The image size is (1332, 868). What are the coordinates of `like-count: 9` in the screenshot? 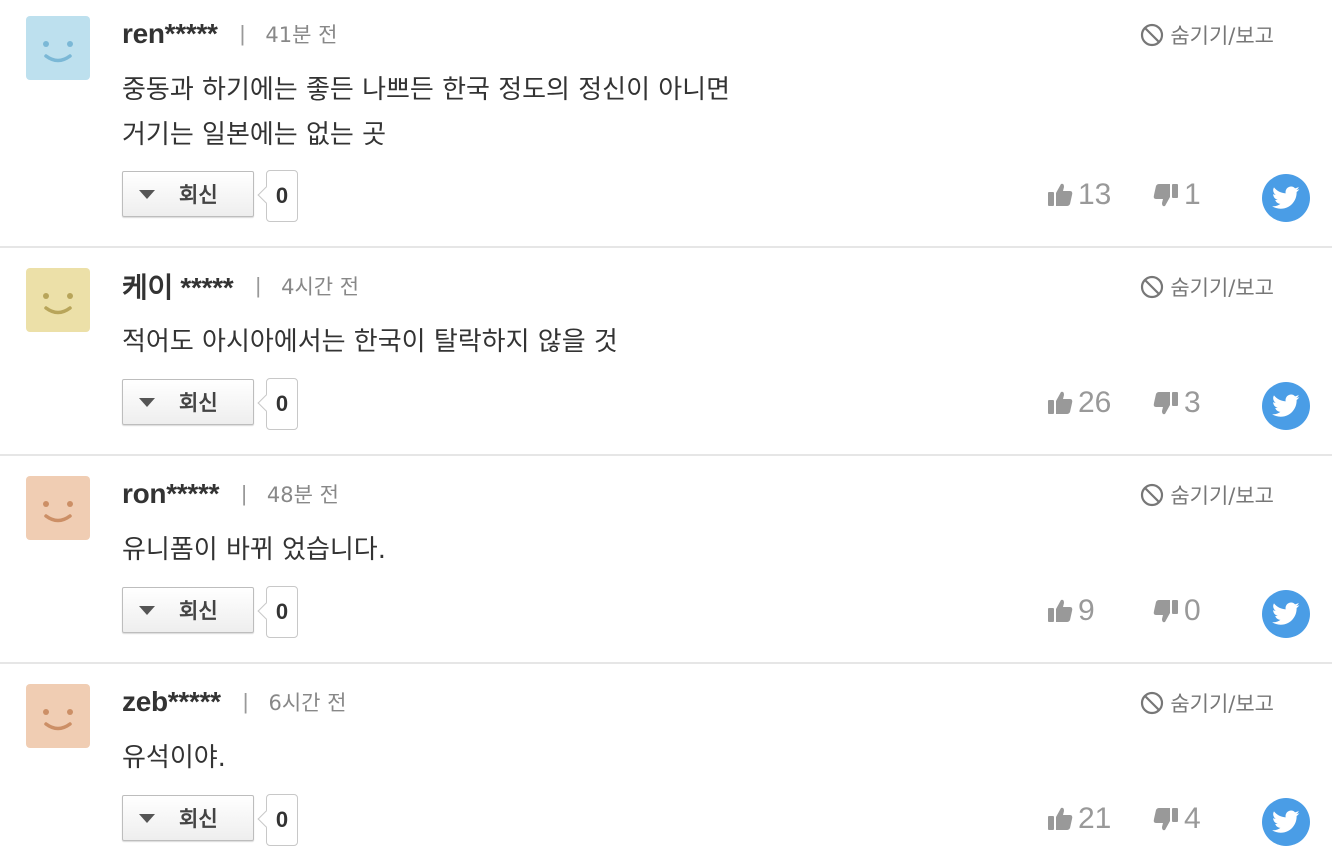 It's located at (1086, 610).